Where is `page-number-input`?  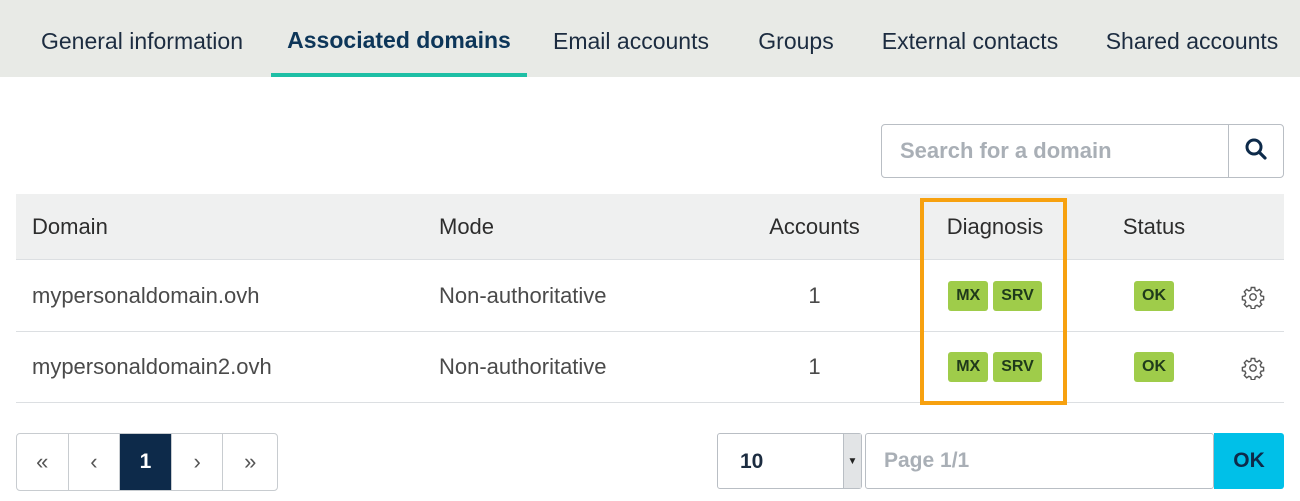 page-number-input is located at coordinates (1039, 461).